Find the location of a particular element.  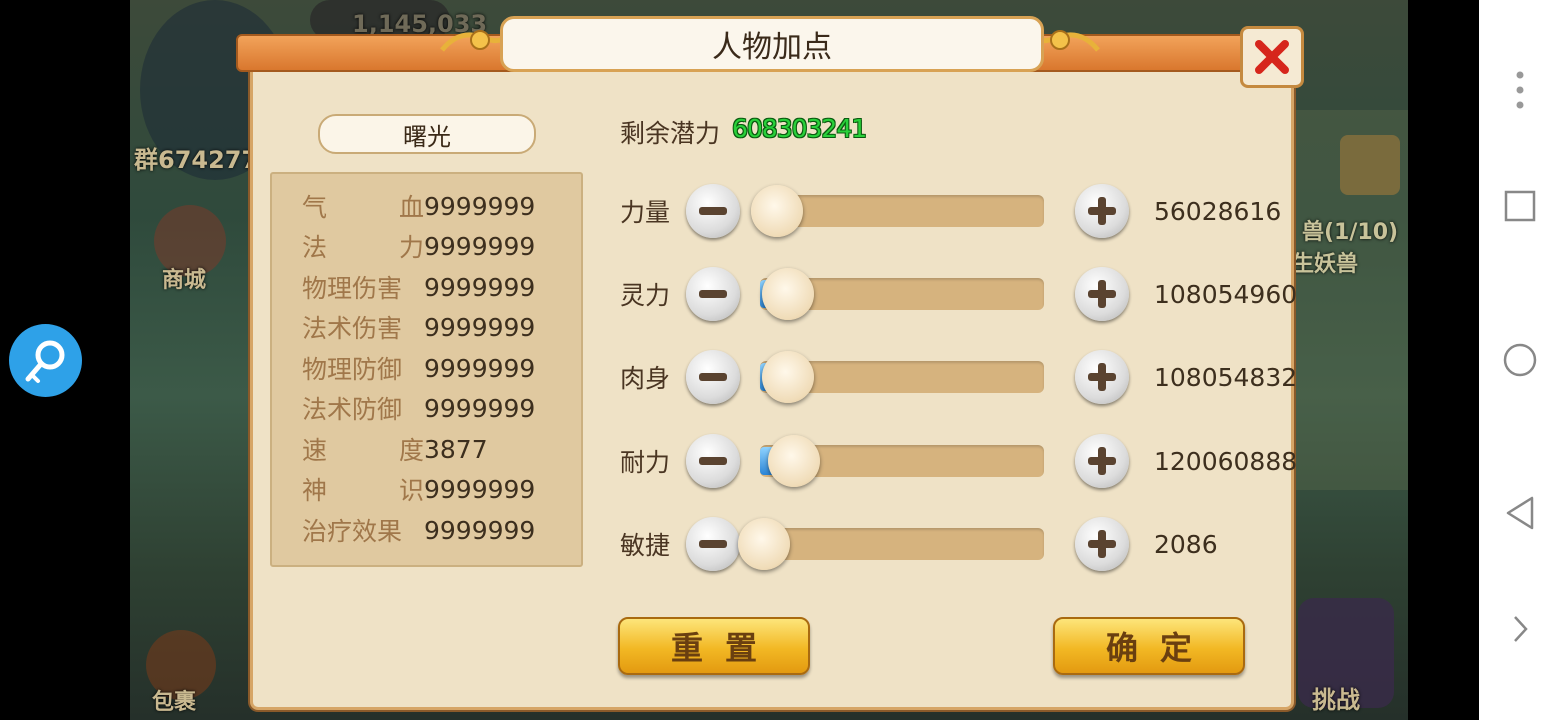

close-button is located at coordinates (1272, 57).